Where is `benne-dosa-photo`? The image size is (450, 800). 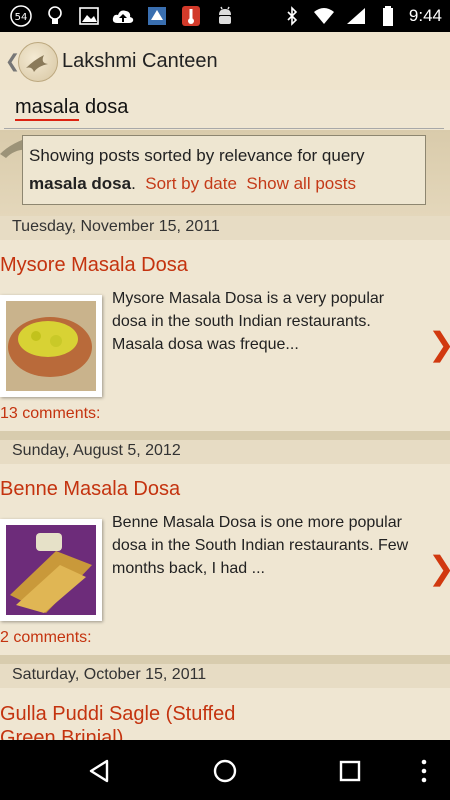 benne-dosa-photo is located at coordinates (51, 570).